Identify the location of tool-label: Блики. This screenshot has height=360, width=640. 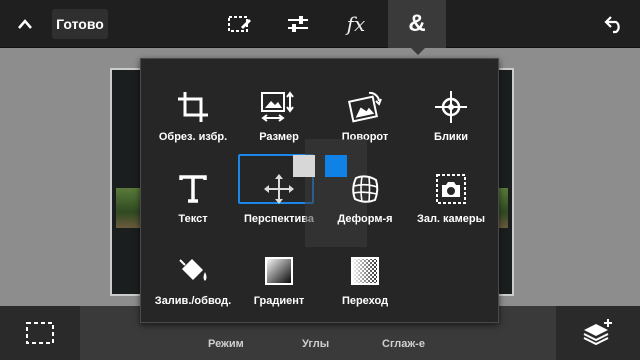
(451, 137).